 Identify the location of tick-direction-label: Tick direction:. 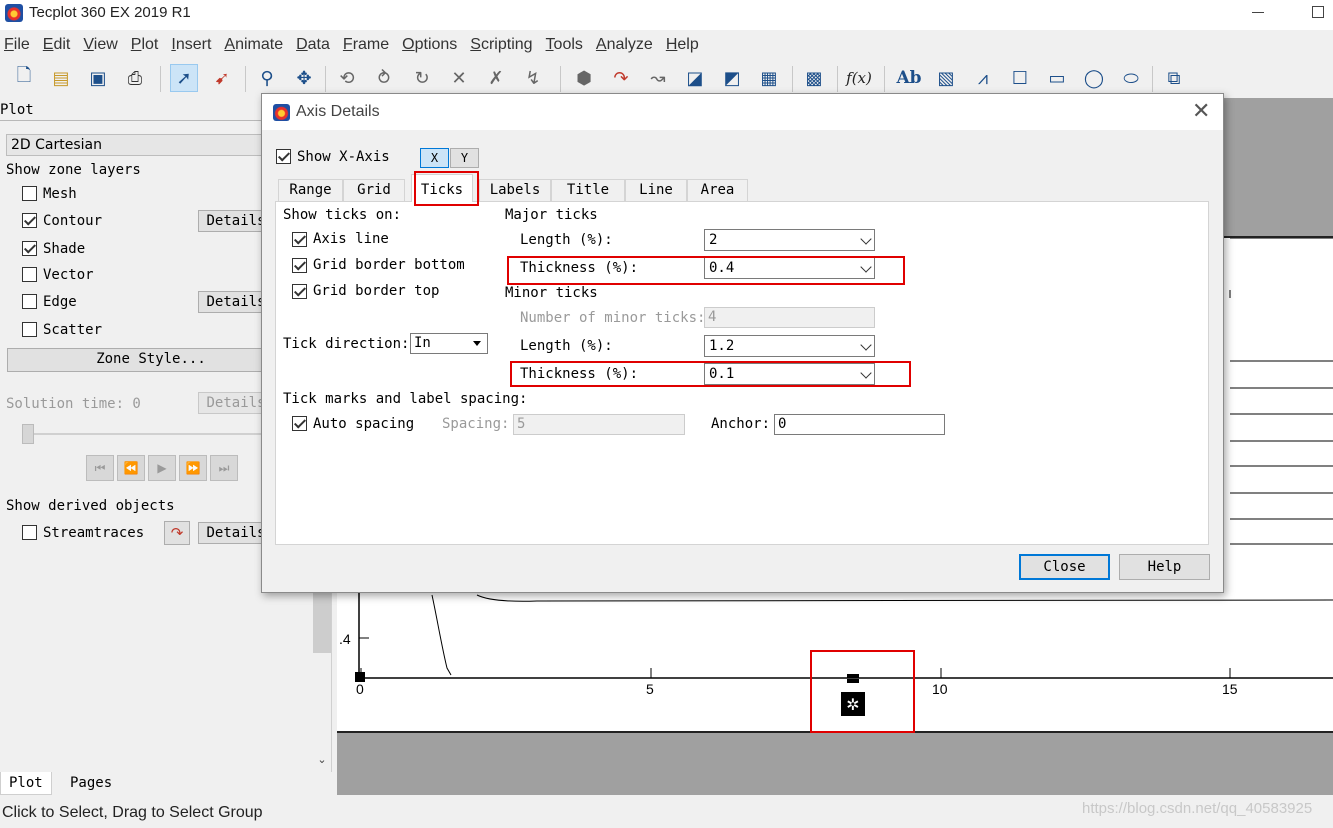
(346, 344).